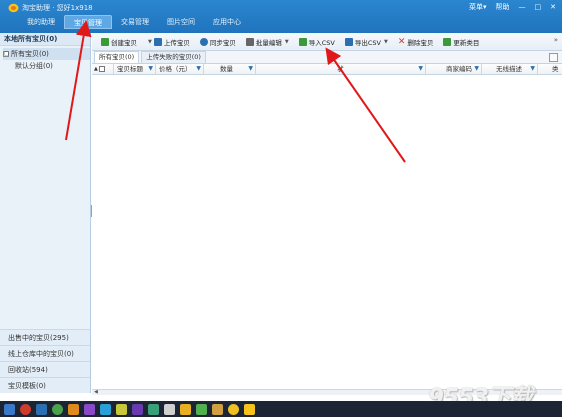 The width and height of the screenshot is (562, 417). I want to click on tree-item-default-group: 默认分组(0), so click(46, 66).